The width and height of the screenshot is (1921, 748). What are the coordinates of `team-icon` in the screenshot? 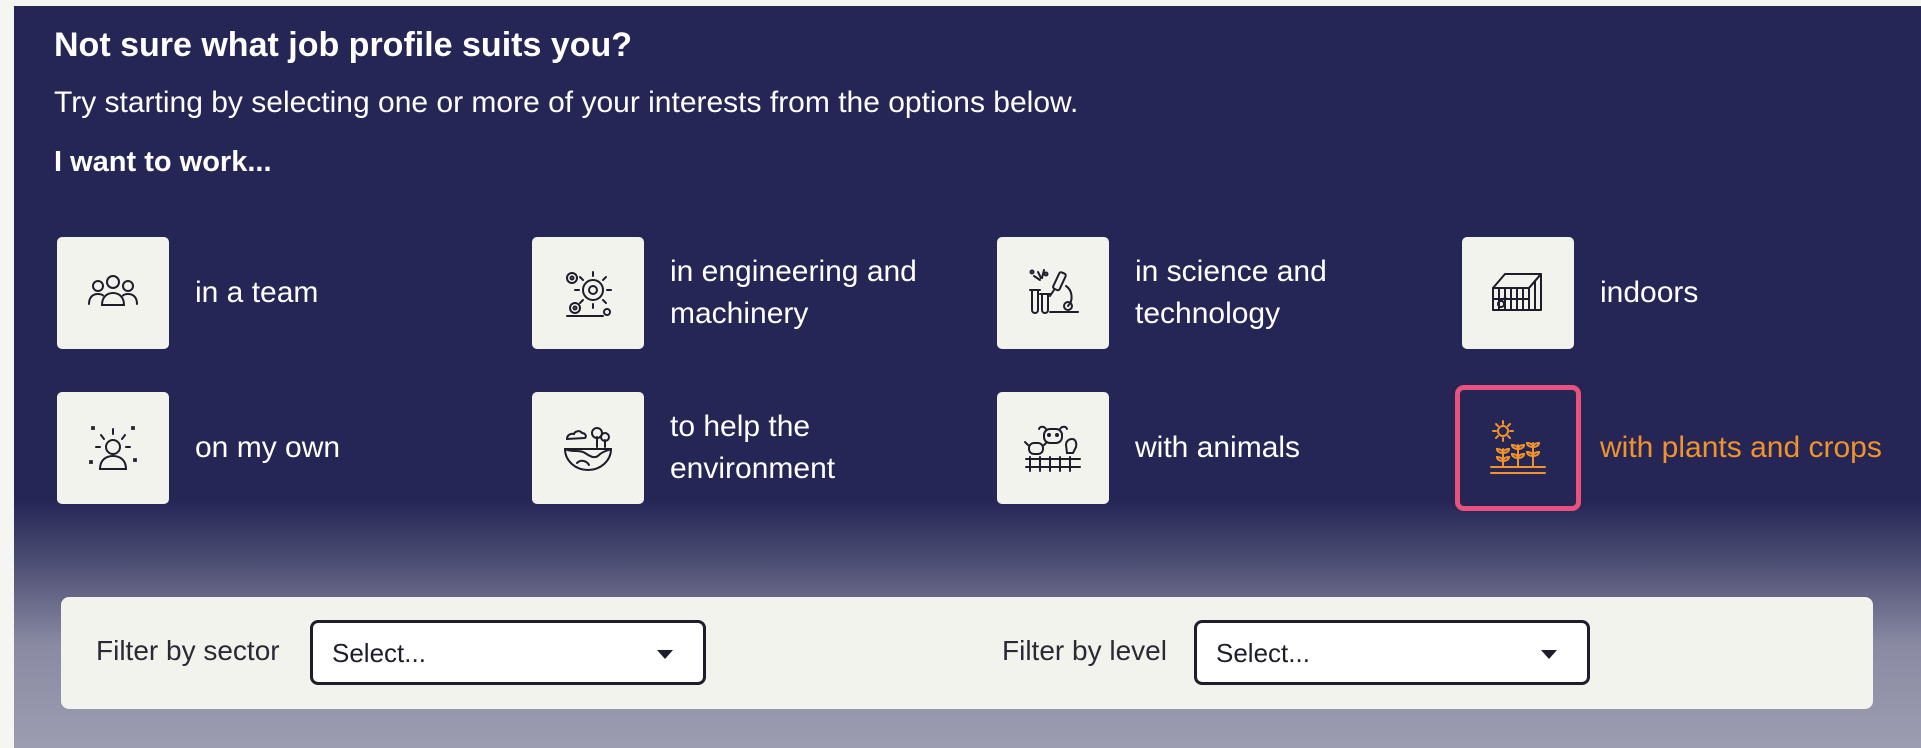 It's located at (113, 290).